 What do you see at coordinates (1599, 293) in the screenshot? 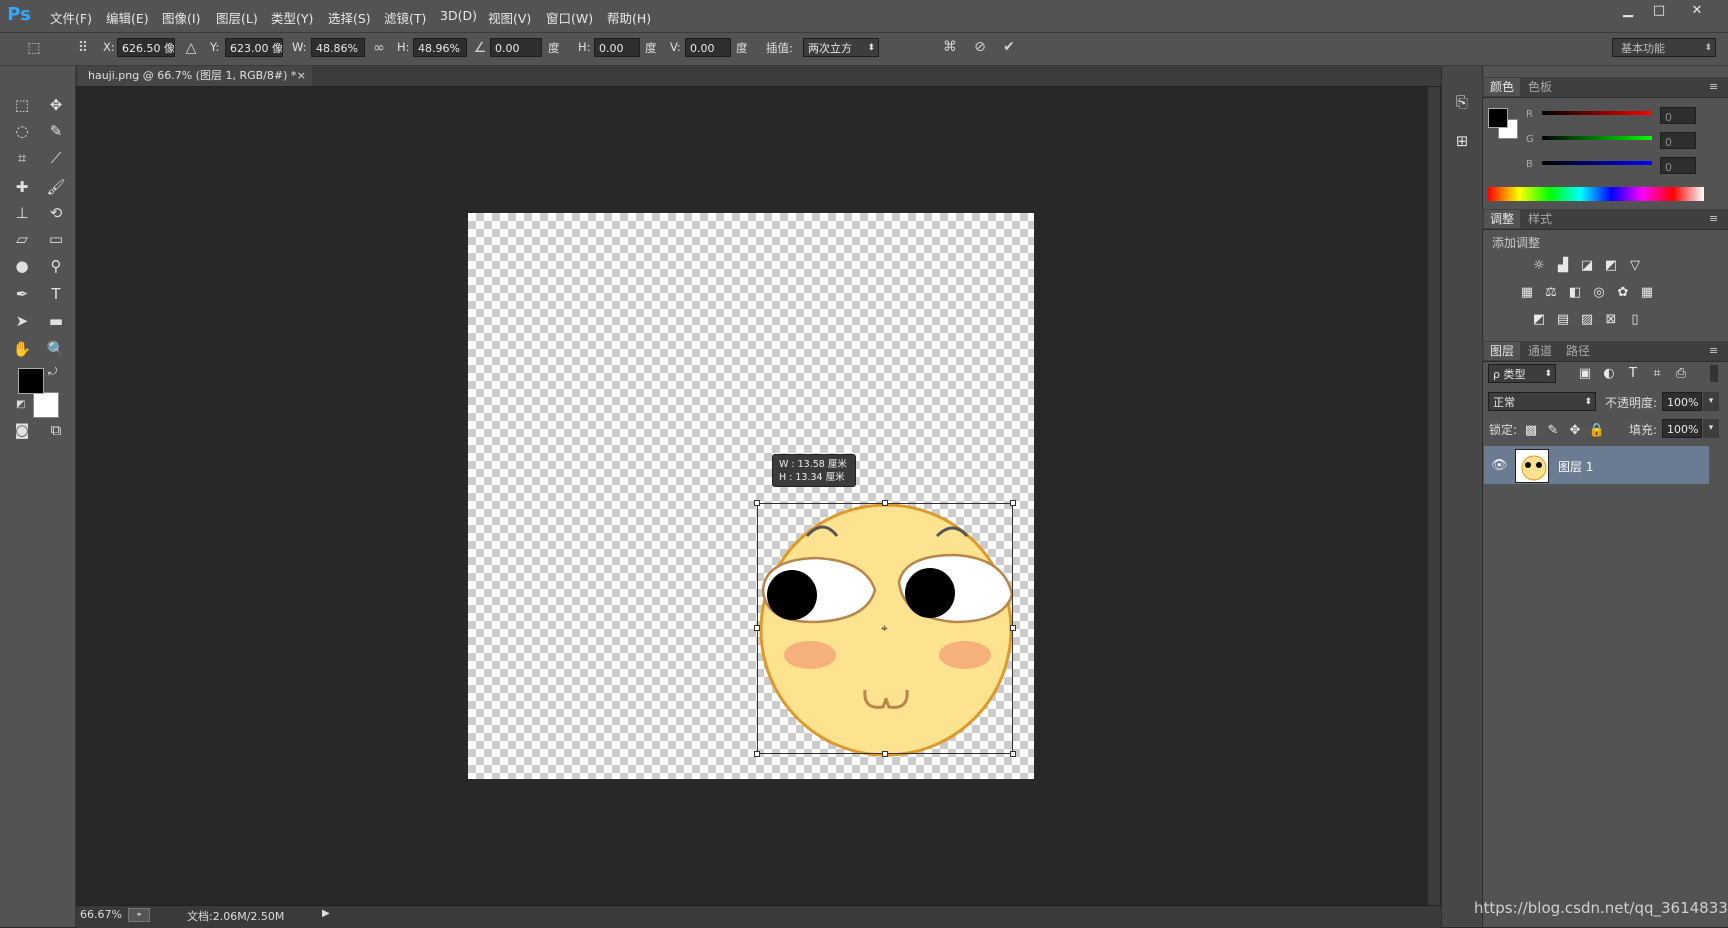
I see `photo-filter-icon: ◎` at bounding box center [1599, 293].